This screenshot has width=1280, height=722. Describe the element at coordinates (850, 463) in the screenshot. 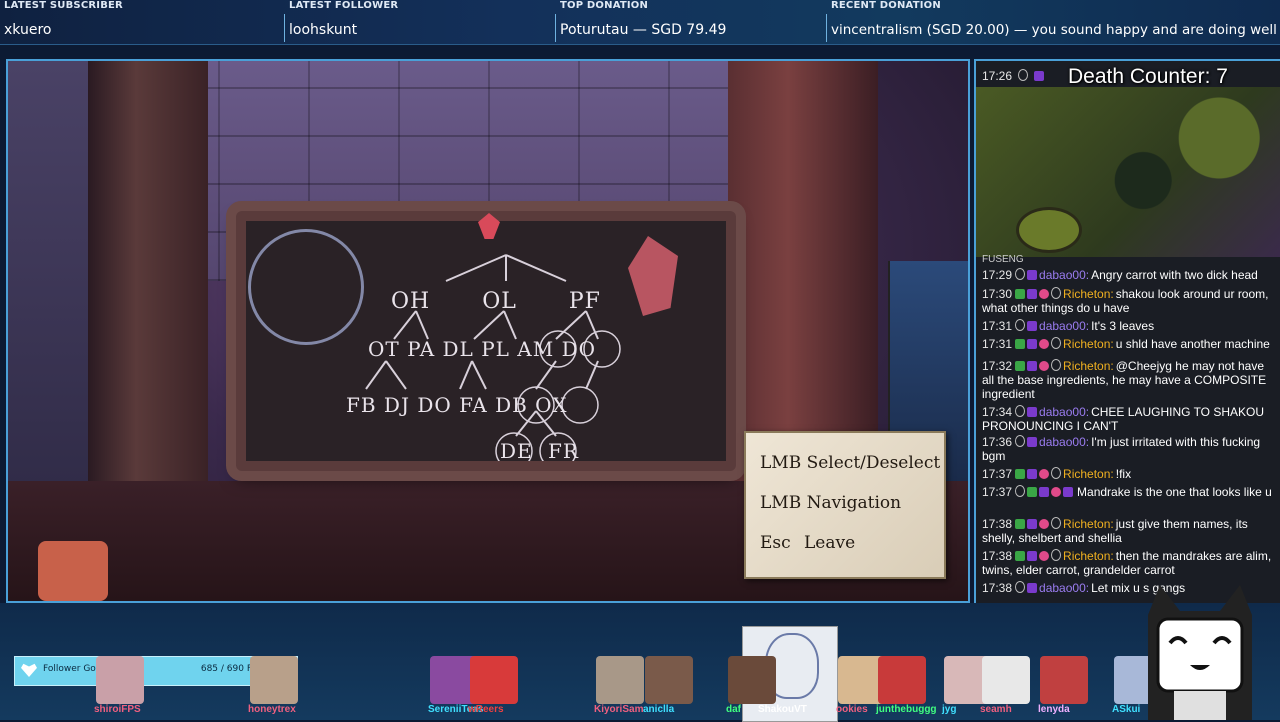

I see `hint-select: LMB Select/Deselect` at that location.